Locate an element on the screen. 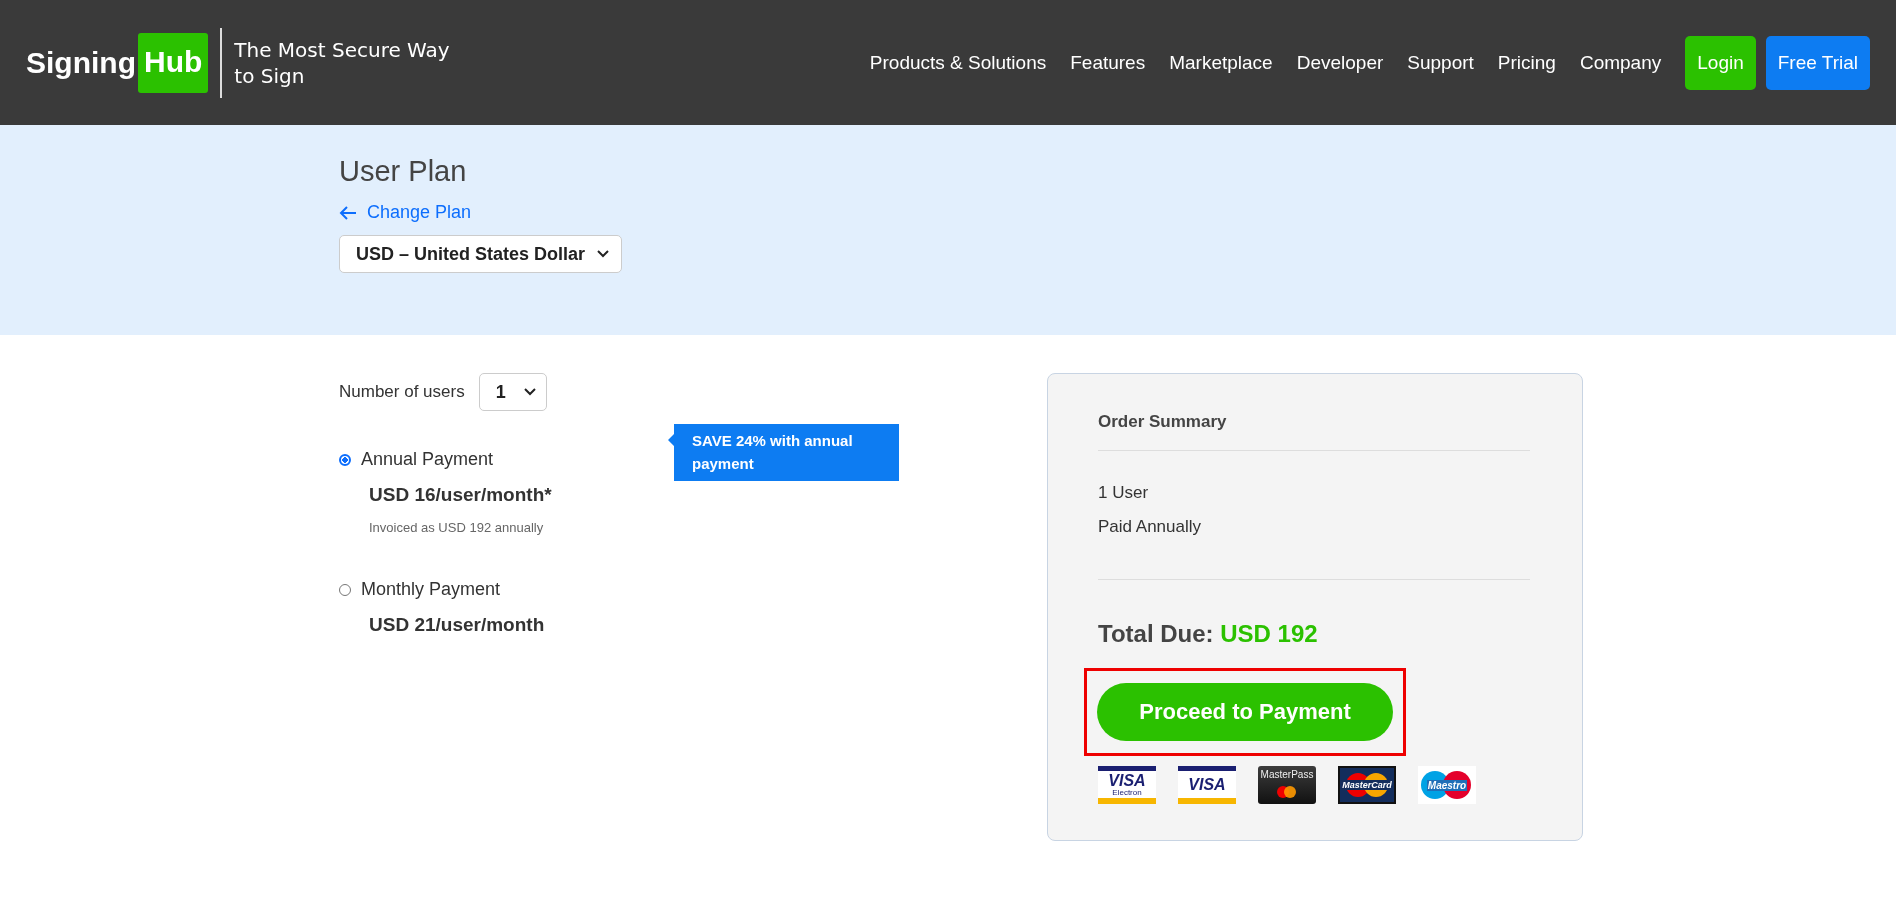 The height and width of the screenshot is (907, 1896). option-price: USD 21/user/month is located at coordinates (457, 625).